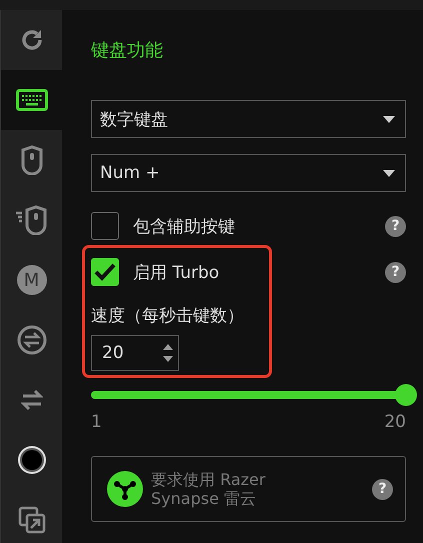 The width and height of the screenshot is (423, 543). I want to click on synapse-logo-icon, so click(125, 489).